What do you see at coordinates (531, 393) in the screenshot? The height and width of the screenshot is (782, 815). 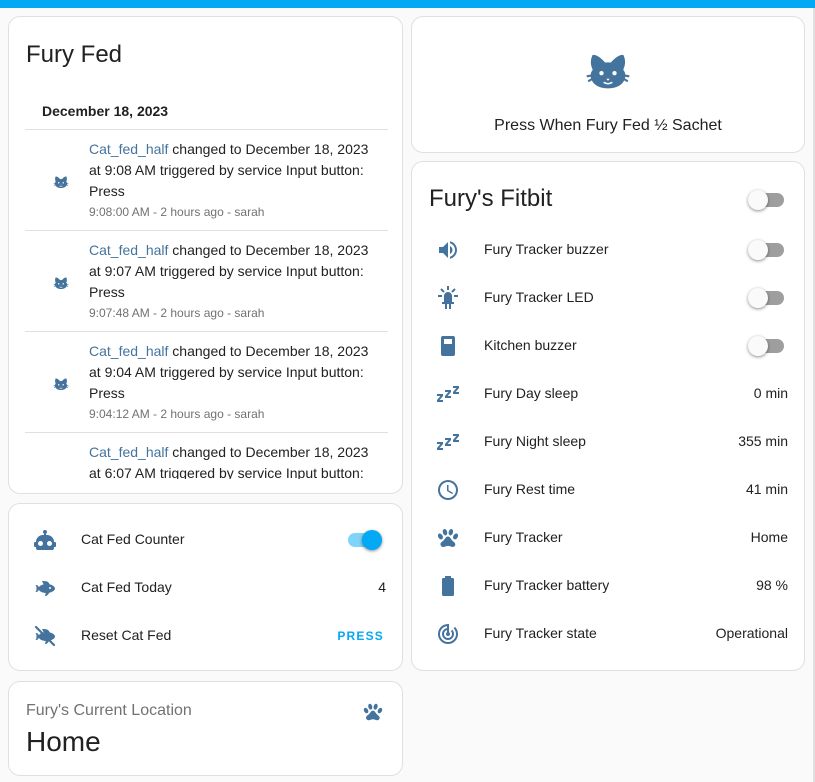 I see `row-name: Fury Day sleep` at bounding box center [531, 393].